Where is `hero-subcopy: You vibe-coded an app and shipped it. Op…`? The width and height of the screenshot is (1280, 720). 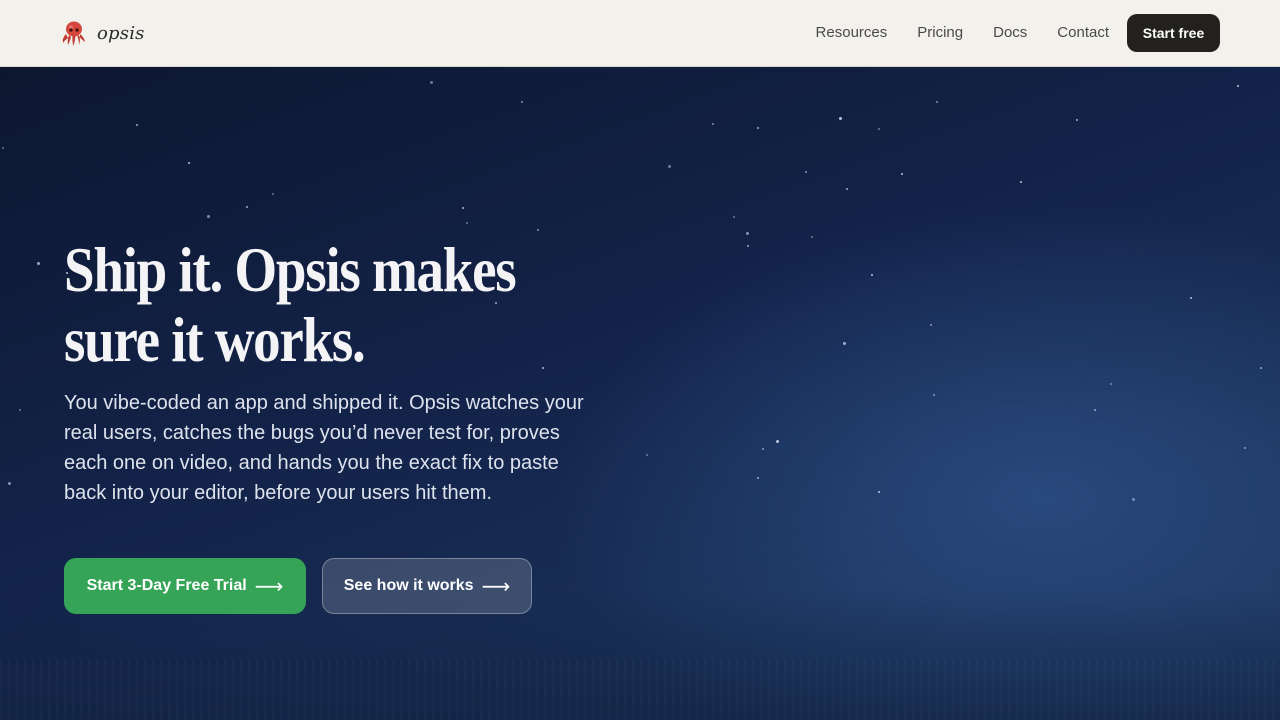 hero-subcopy: You vibe-coded an app and shipped it. Op… is located at coordinates (324, 448).